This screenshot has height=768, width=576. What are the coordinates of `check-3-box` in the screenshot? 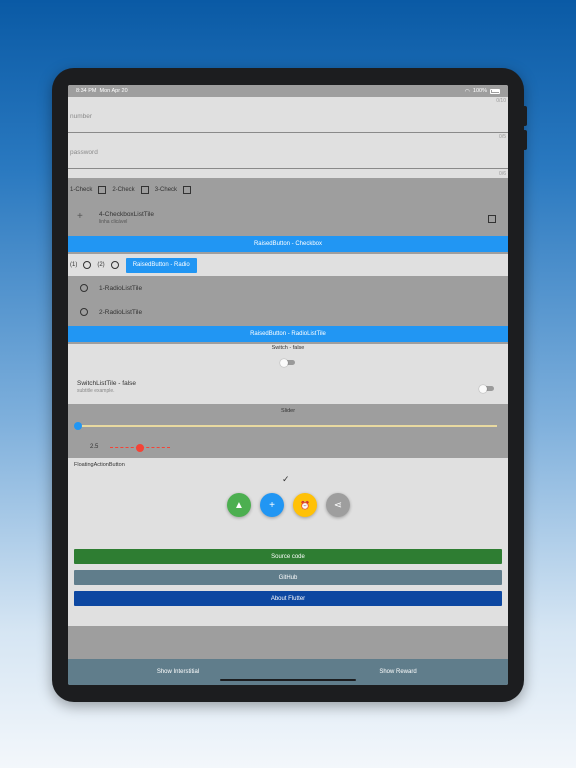 It's located at (187, 190).